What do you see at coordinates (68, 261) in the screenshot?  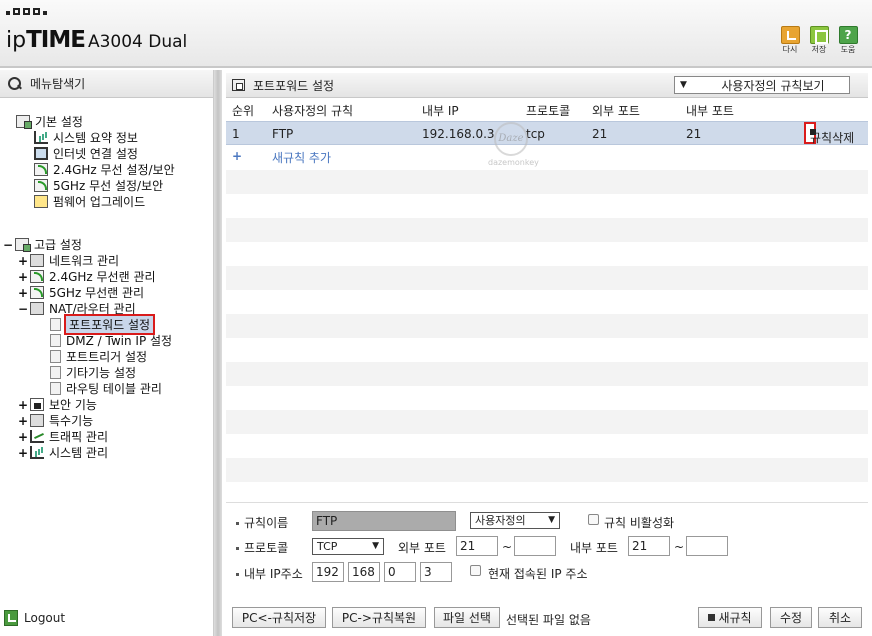 I see `tree-item-network: + 네트워크 관리` at bounding box center [68, 261].